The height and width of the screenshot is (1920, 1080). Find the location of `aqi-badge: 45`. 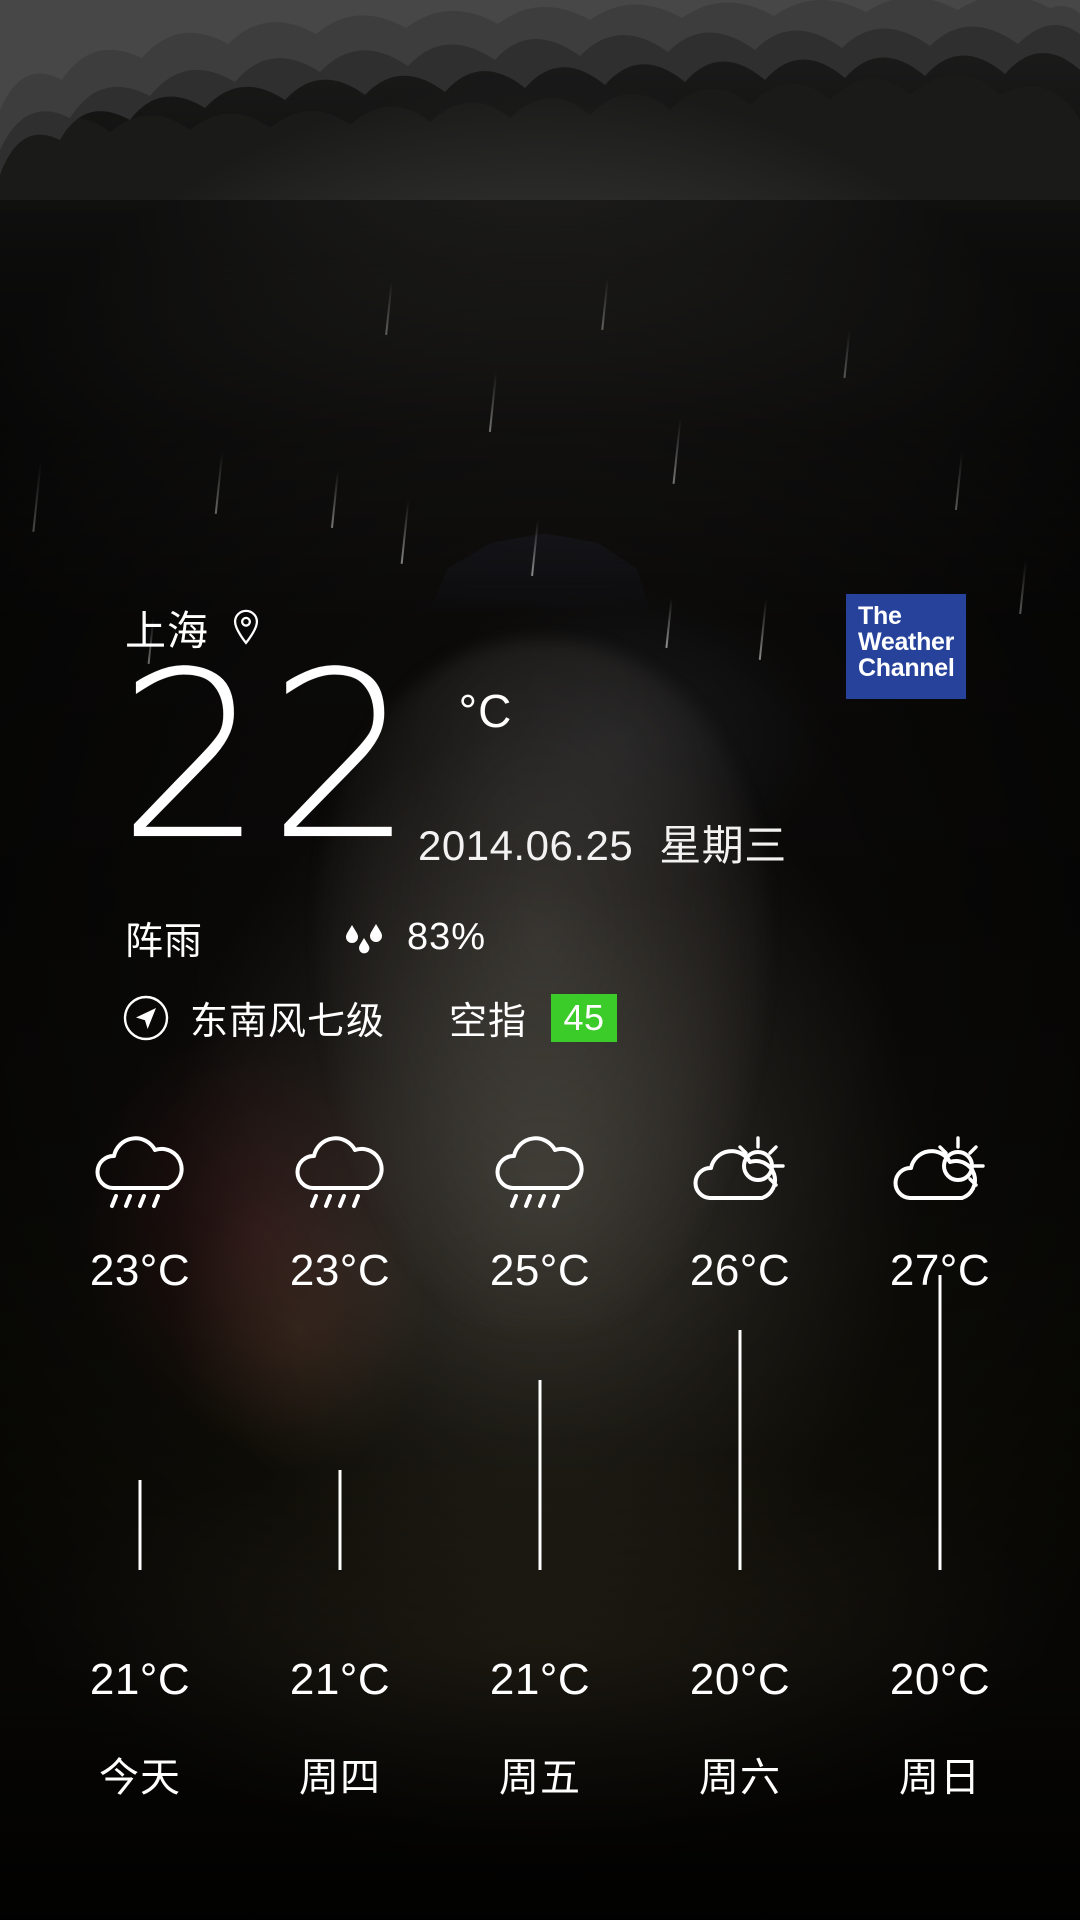

aqi-badge: 45 is located at coordinates (584, 1017).